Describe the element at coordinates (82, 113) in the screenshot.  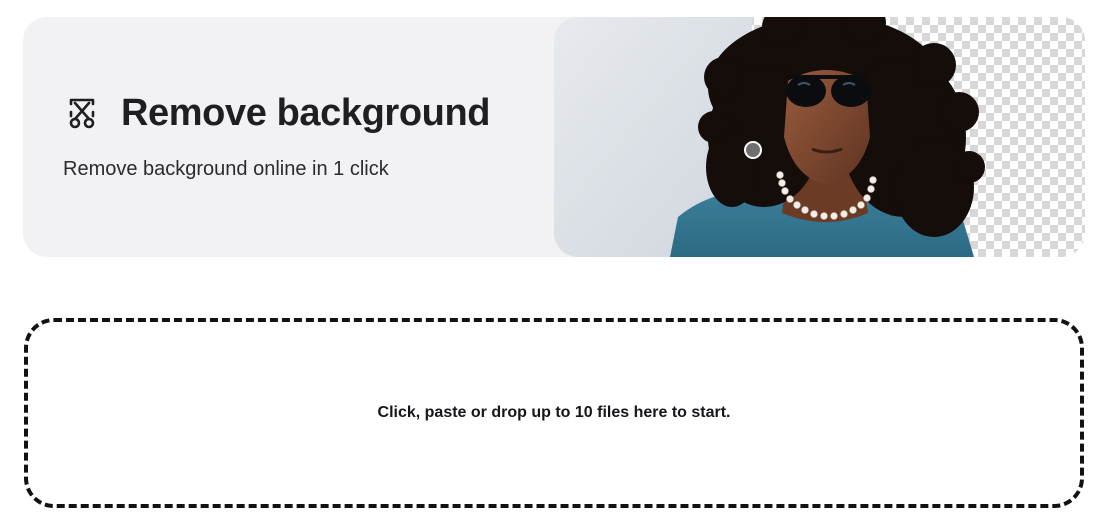
I see `scissors-icon` at that location.